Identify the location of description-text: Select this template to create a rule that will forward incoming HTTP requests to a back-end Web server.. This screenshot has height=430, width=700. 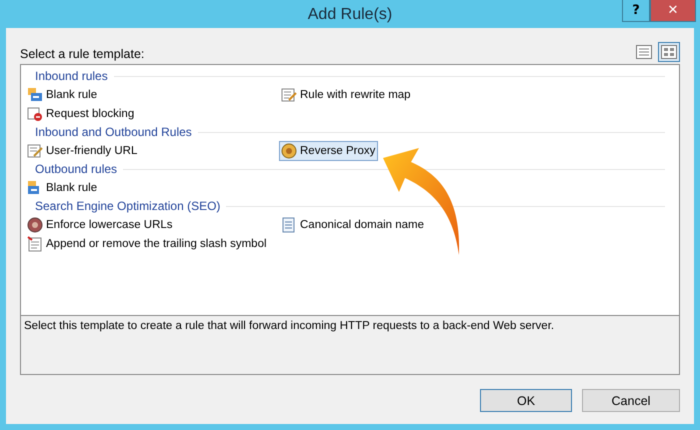
(289, 326).